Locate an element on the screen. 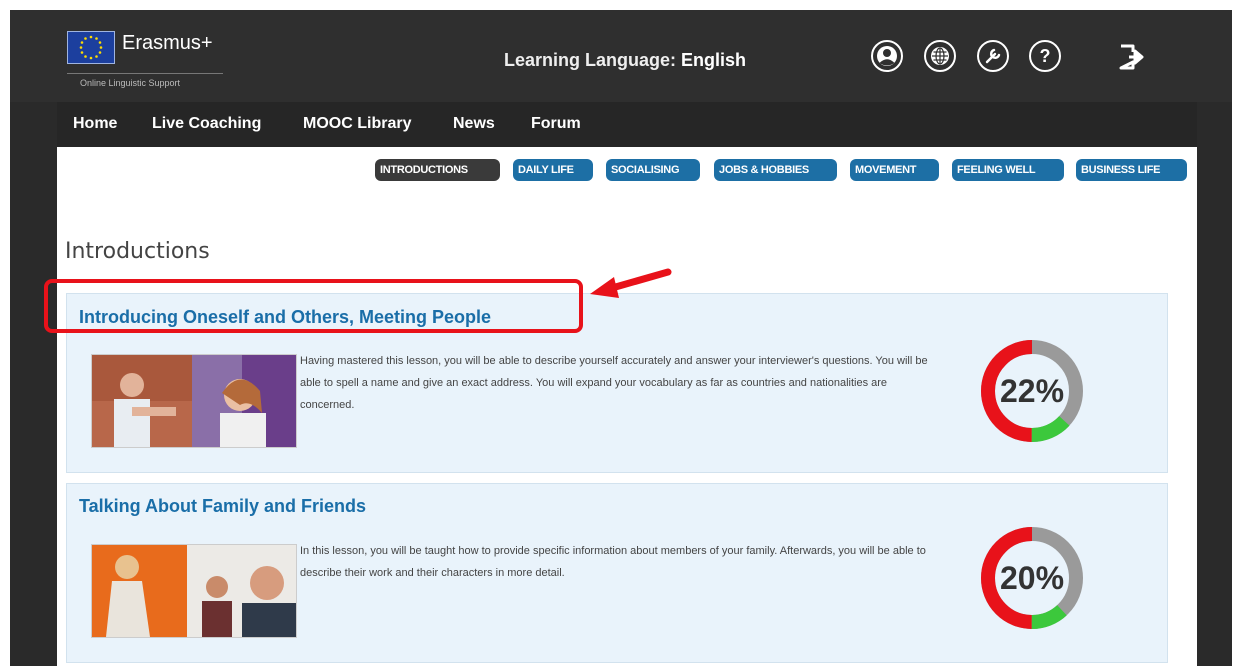  progress-percent: 20% is located at coordinates (1032, 577).